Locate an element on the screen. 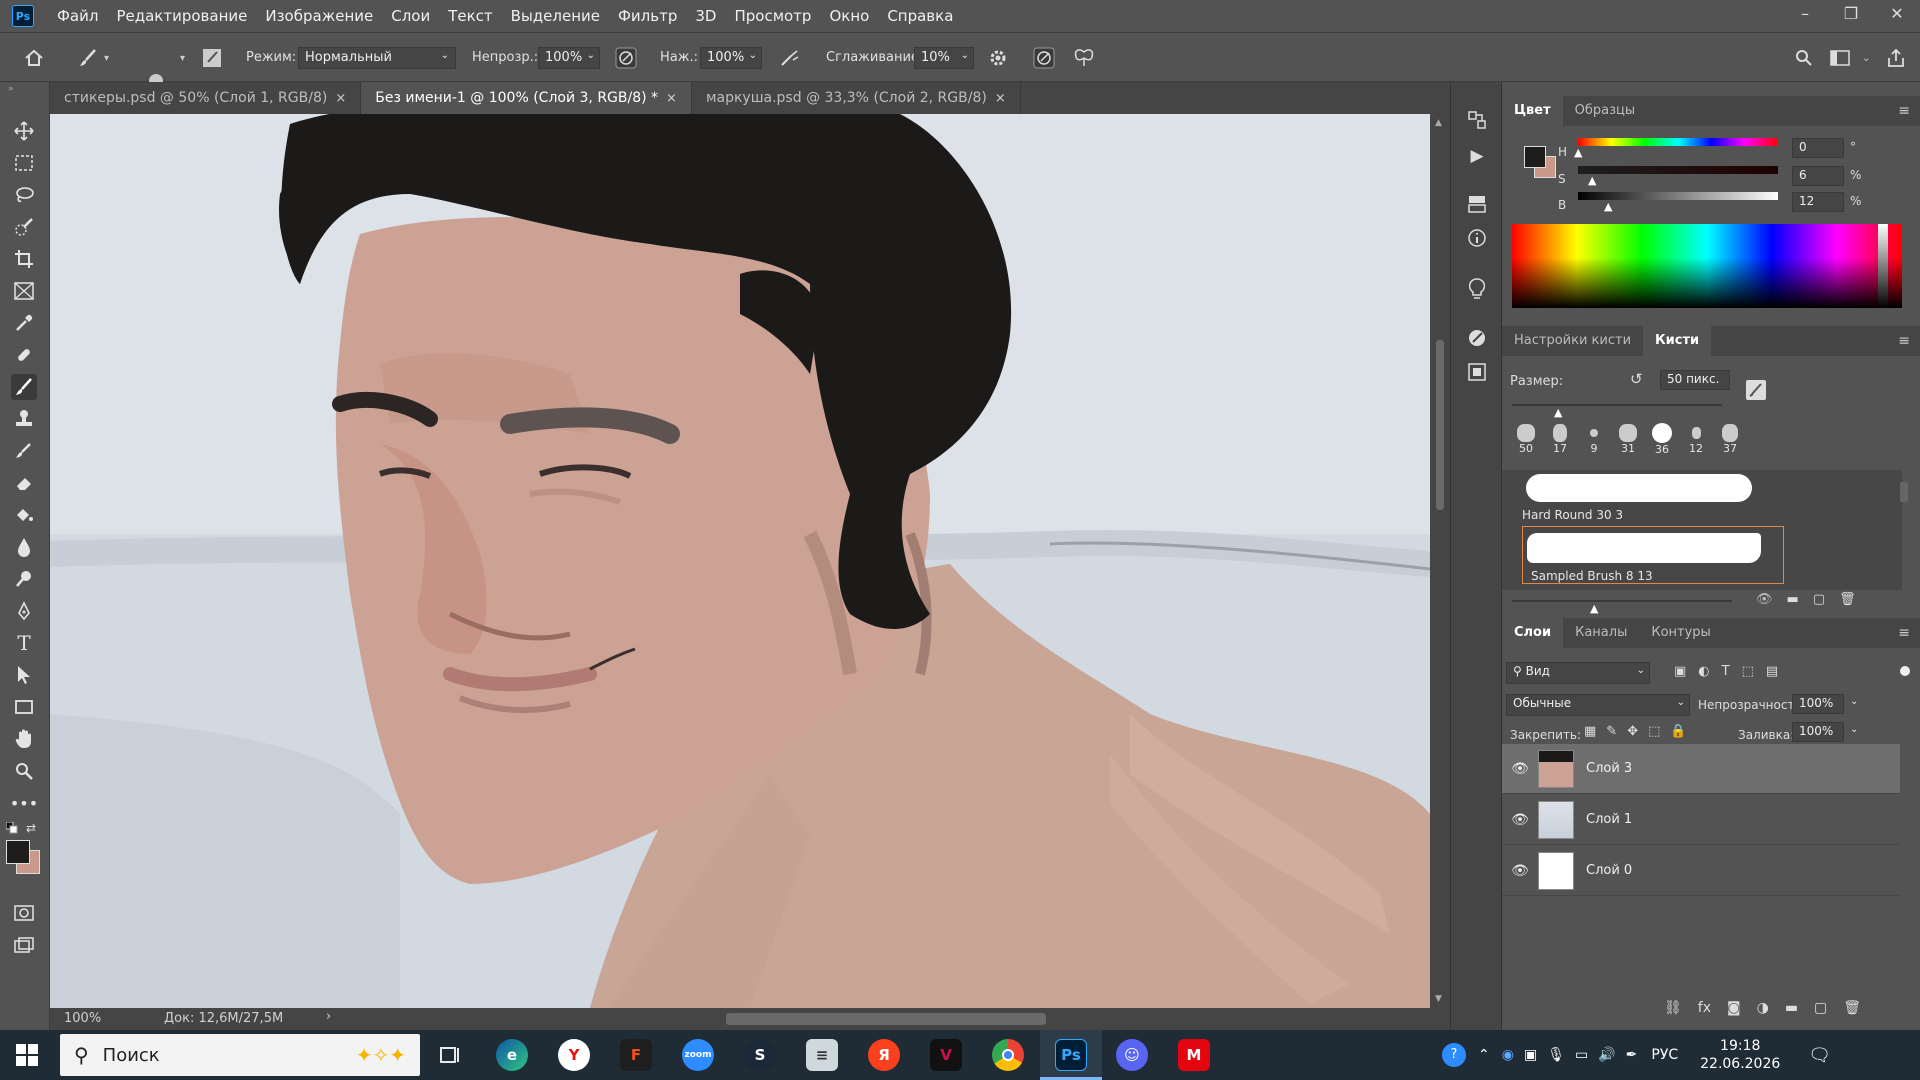 The height and width of the screenshot is (1080, 1920). menu-view: Просмотр is located at coordinates (772, 16).